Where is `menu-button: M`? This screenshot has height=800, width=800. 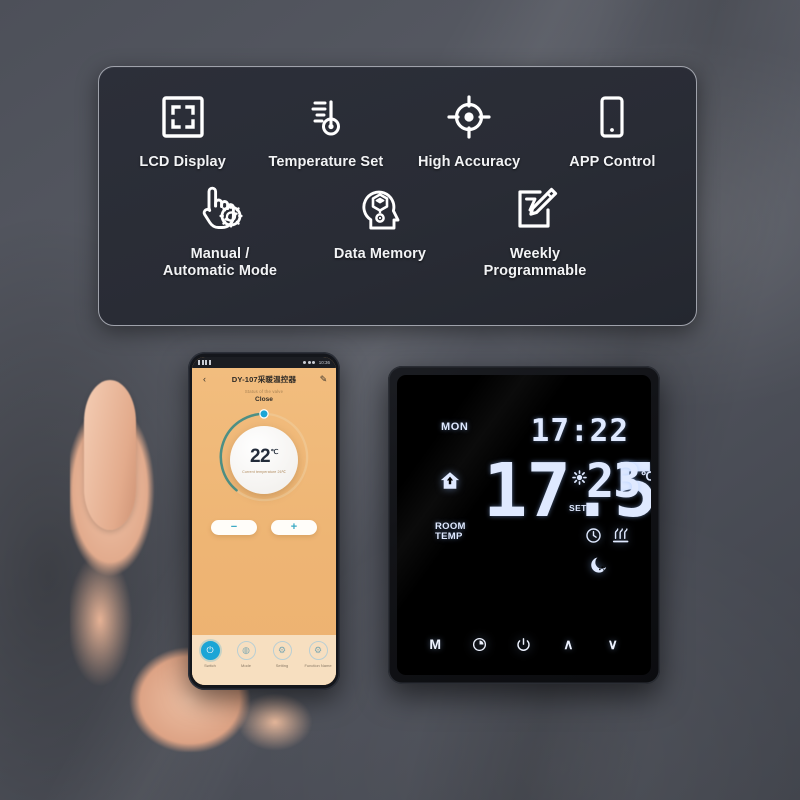 menu-button: M is located at coordinates (435, 644).